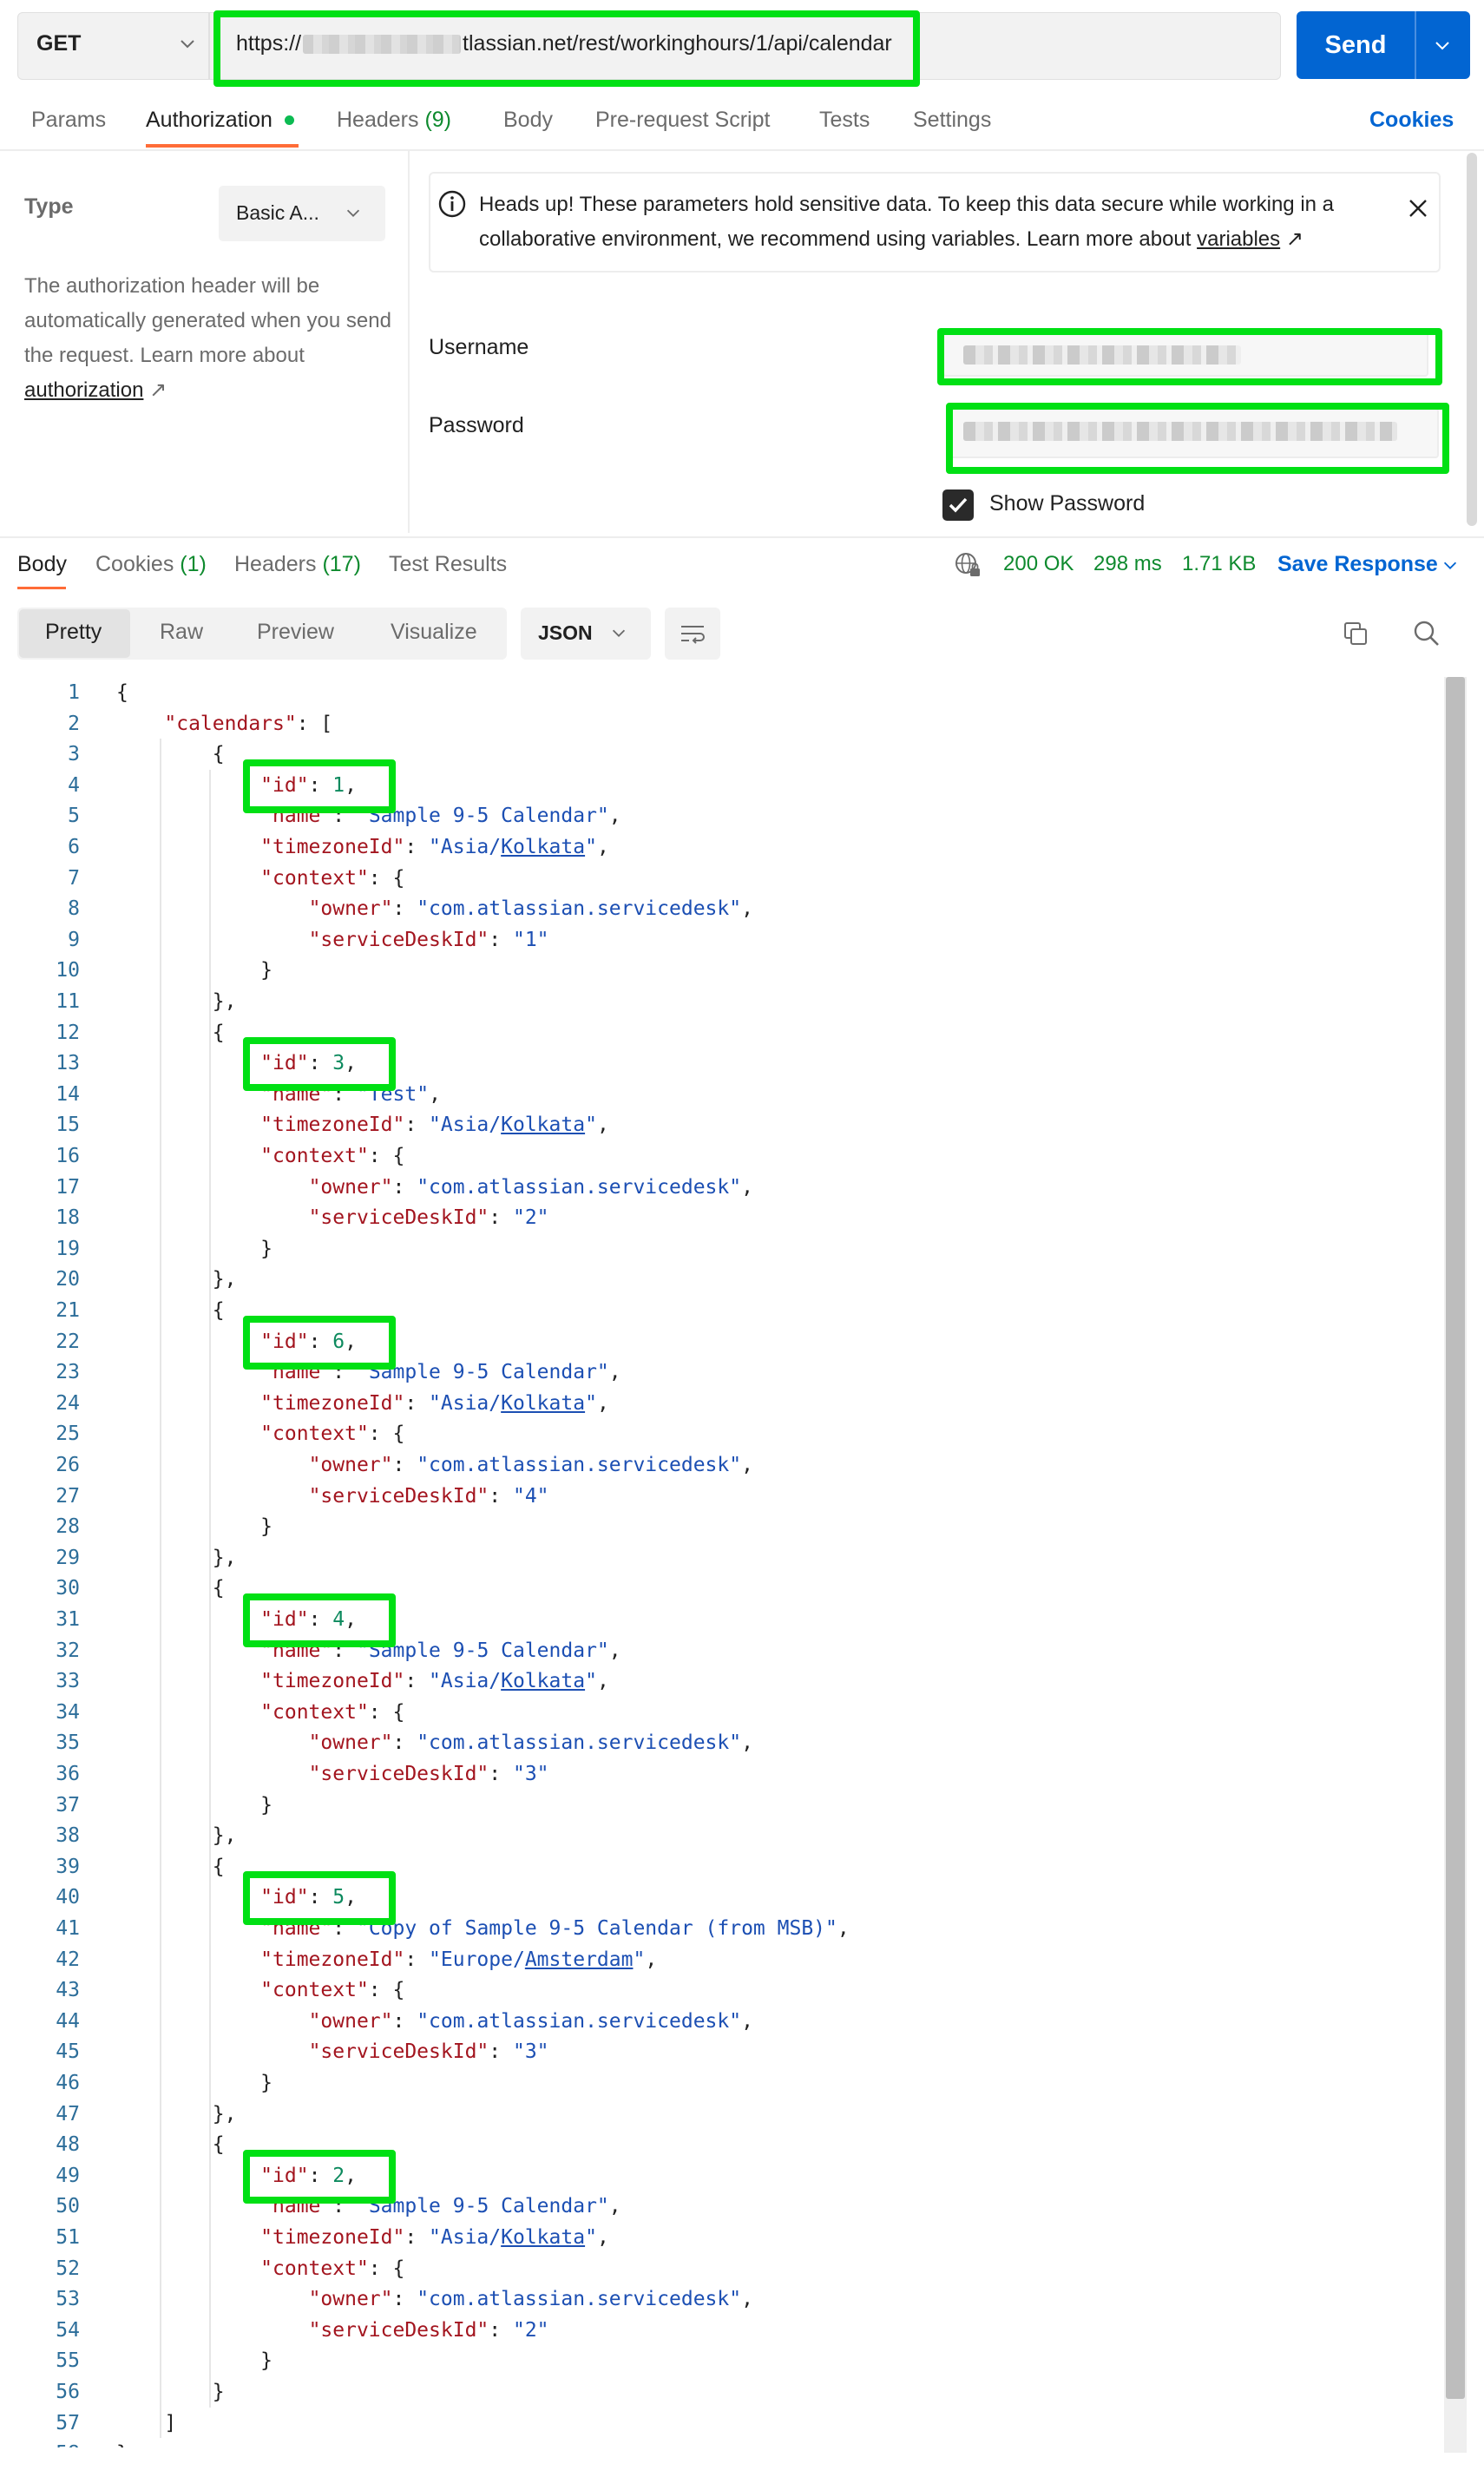 Image resolution: width=1484 pixels, height=2477 pixels. I want to click on json-line: 7 "context": {, so click(721, 879).